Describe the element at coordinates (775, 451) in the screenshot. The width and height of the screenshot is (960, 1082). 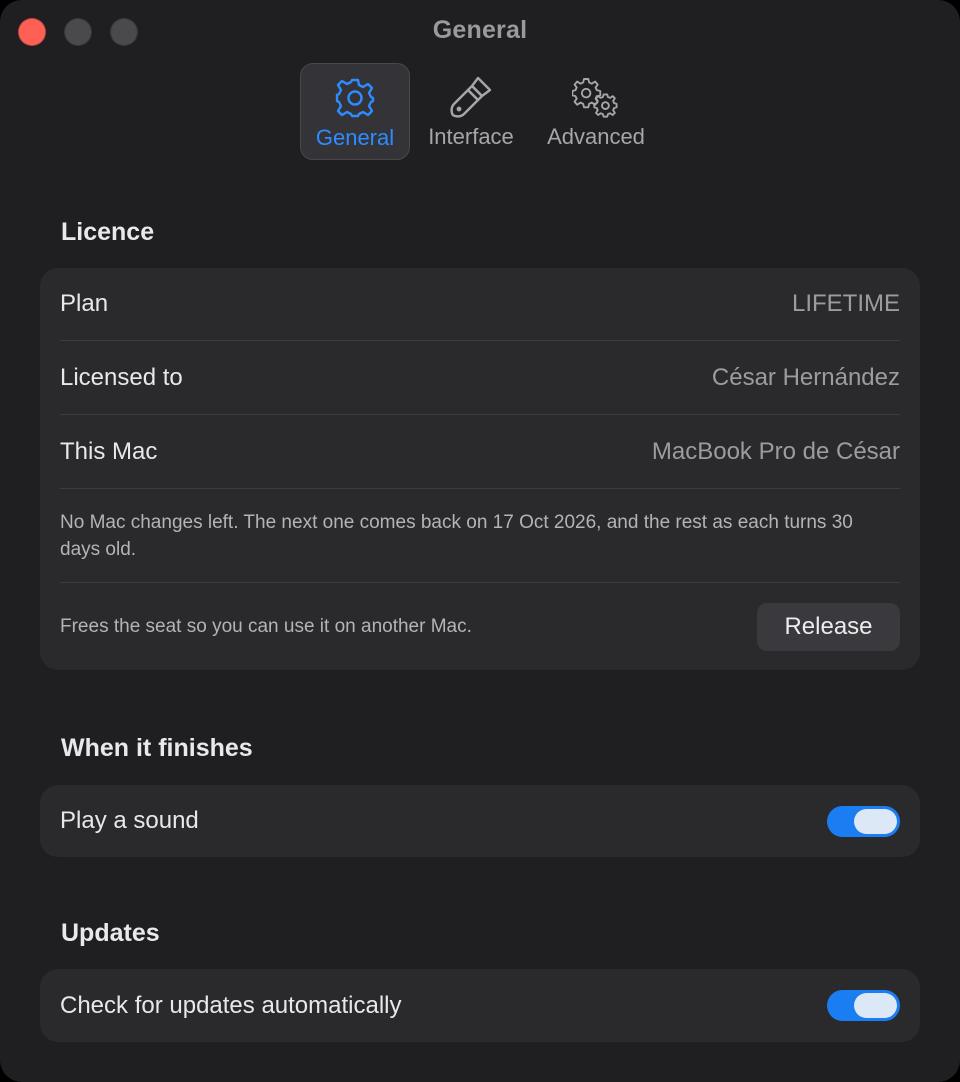
I see `this-mac-value: MacBook Pro de César` at that location.